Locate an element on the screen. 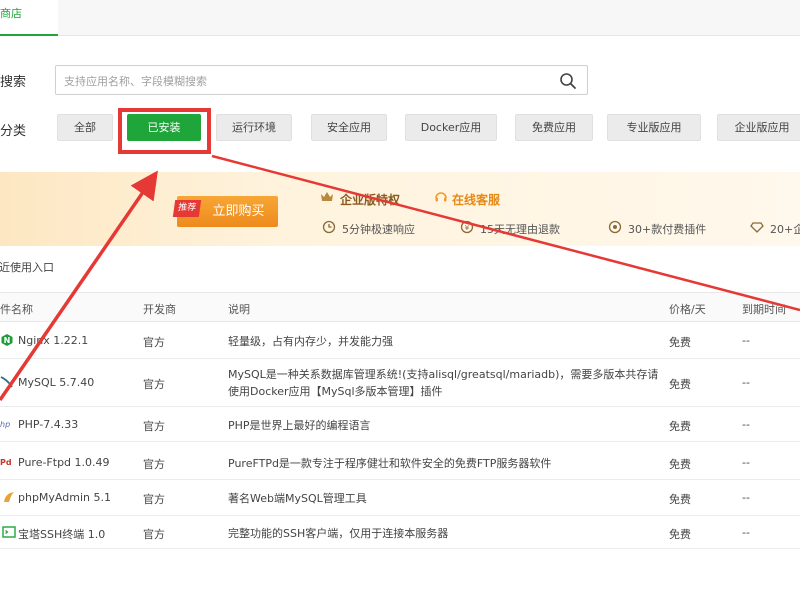  php-icon: hp is located at coordinates (5, 424).